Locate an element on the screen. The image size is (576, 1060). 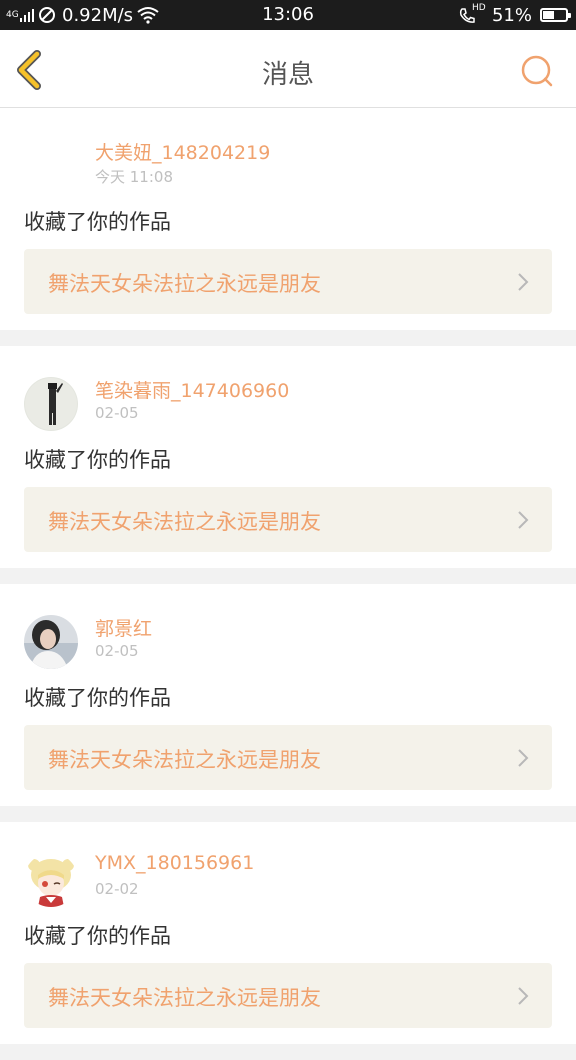
message-time: 今天 11:08 is located at coordinates (134, 177).